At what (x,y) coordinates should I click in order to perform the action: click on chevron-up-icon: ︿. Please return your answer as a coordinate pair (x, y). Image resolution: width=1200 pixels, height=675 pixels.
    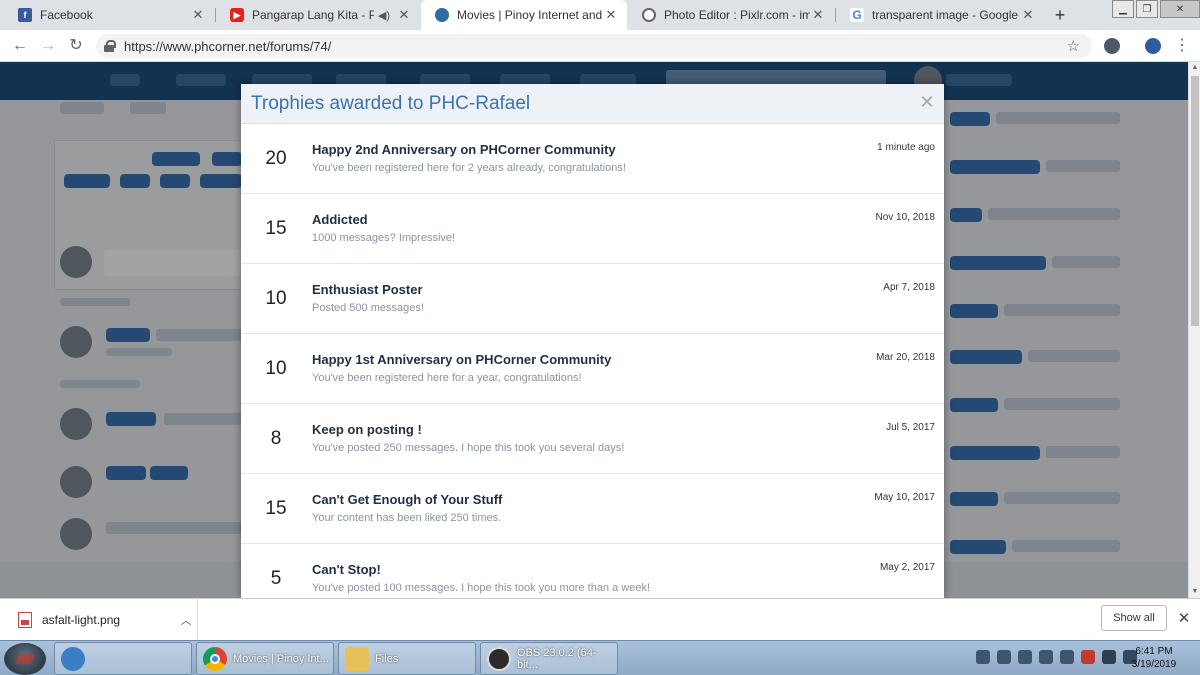
    Looking at the image, I should click on (186, 620).